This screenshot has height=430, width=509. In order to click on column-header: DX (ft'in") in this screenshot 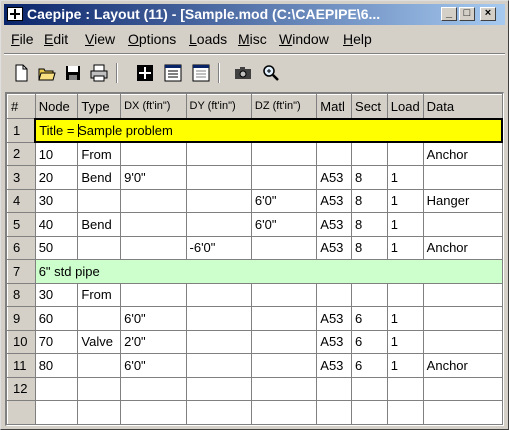, I will do `click(153, 106)`.